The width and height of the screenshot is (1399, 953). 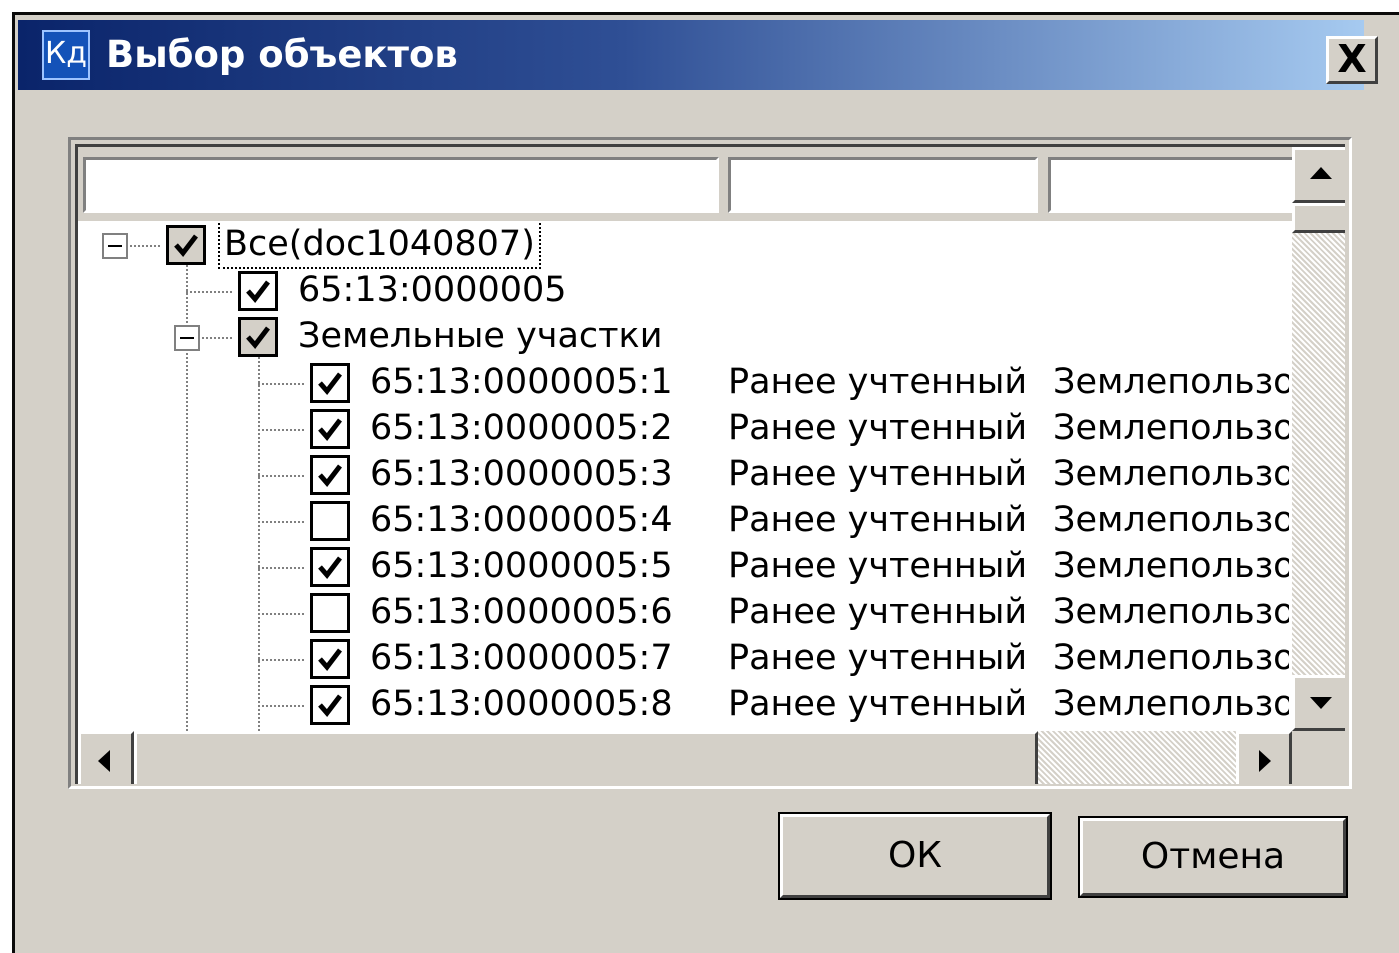 I want to click on filter-header, so click(x=694, y=184).